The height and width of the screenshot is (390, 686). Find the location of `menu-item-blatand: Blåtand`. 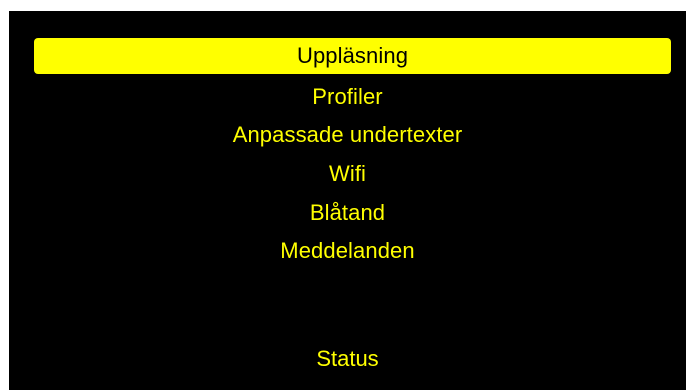

menu-item-blatand: Blåtand is located at coordinates (347, 213).